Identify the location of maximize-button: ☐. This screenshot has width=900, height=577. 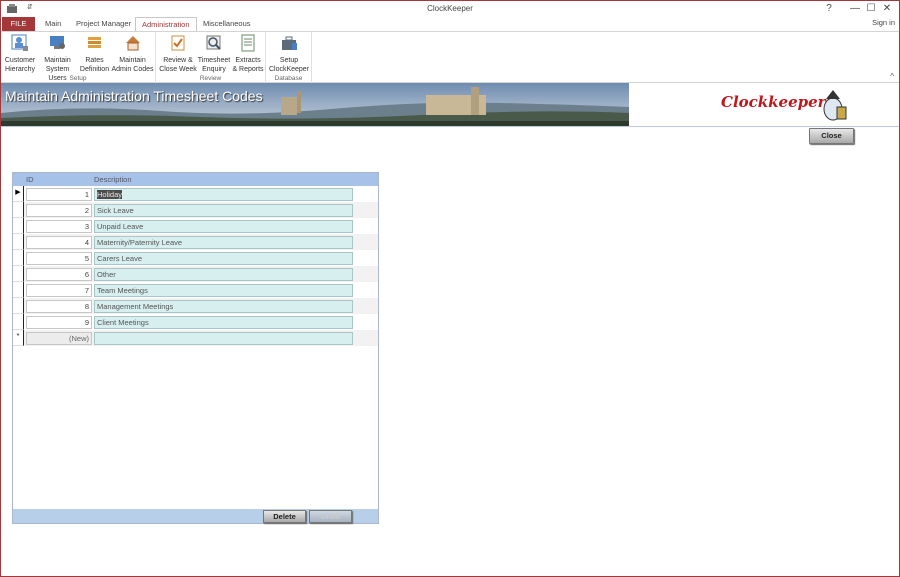
(871, 9).